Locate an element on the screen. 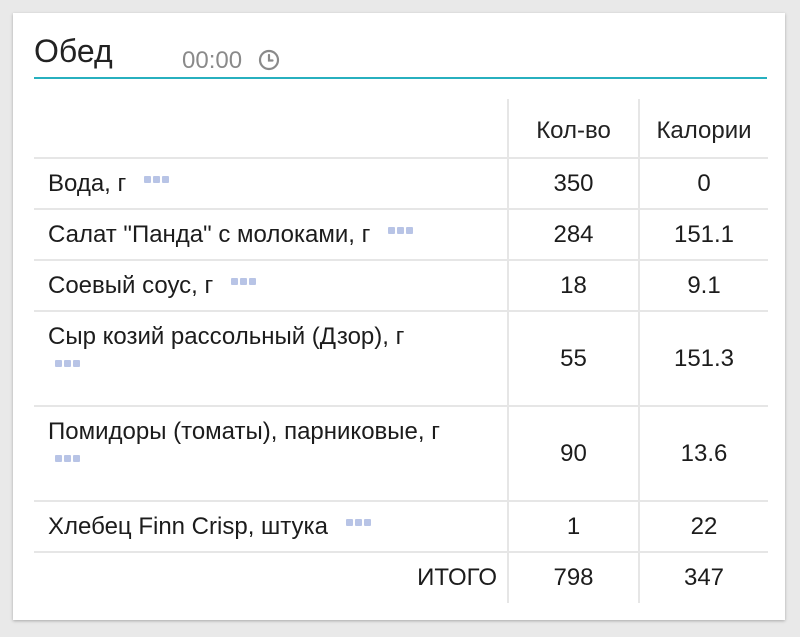  table-row: Салат "Панда" с молоками, г 284 151.1 is located at coordinates (401, 235).